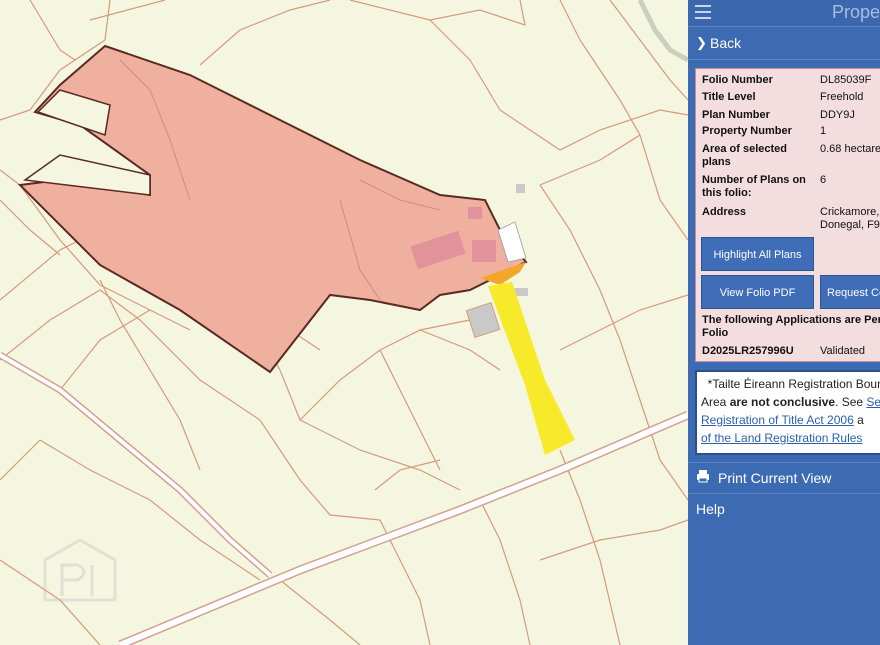 The height and width of the screenshot is (645, 880). I want to click on folio-label: Plan Number, so click(736, 115).